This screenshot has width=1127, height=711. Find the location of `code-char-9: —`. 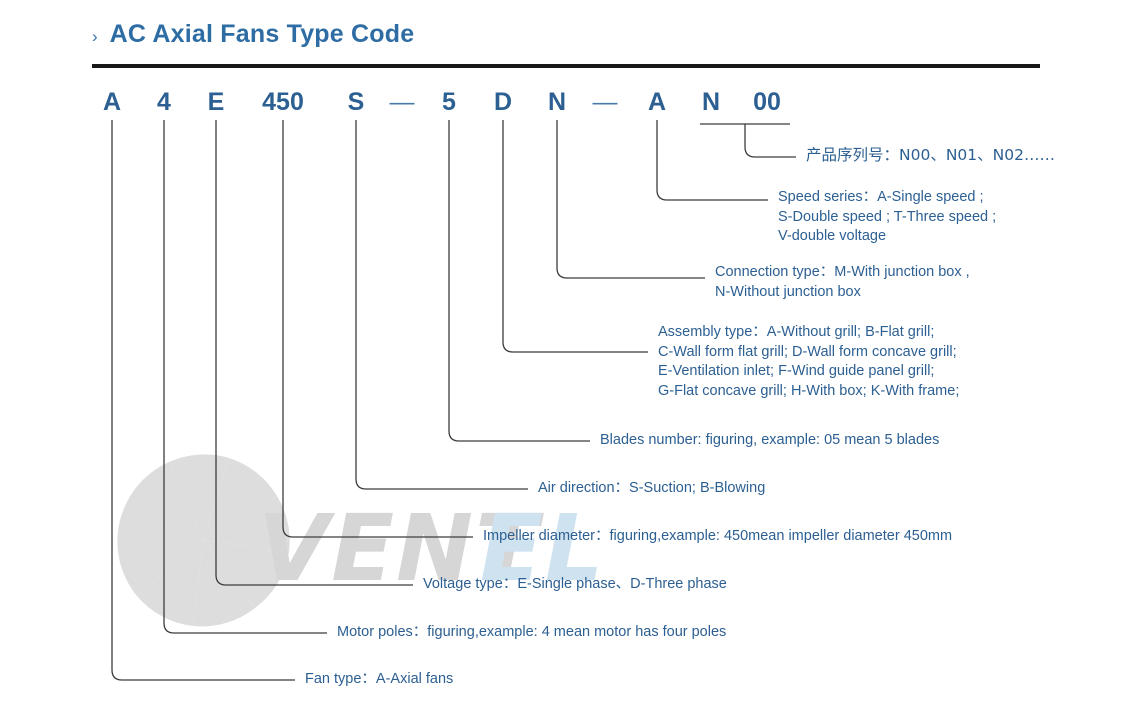

code-char-9: — is located at coordinates (605, 102).